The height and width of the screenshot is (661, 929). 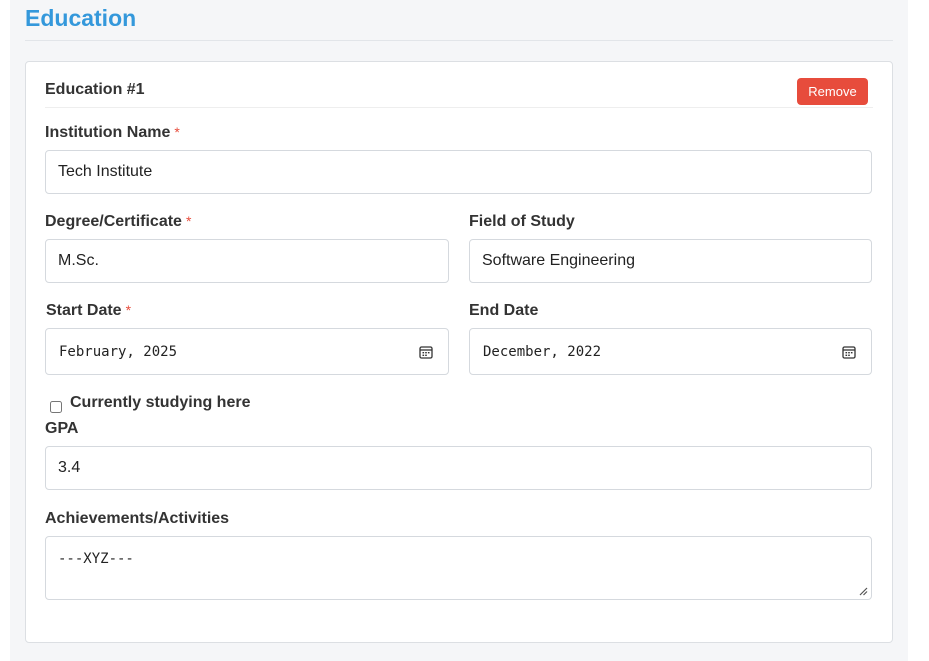 I want to click on end-date-label: End Date, so click(x=503, y=311).